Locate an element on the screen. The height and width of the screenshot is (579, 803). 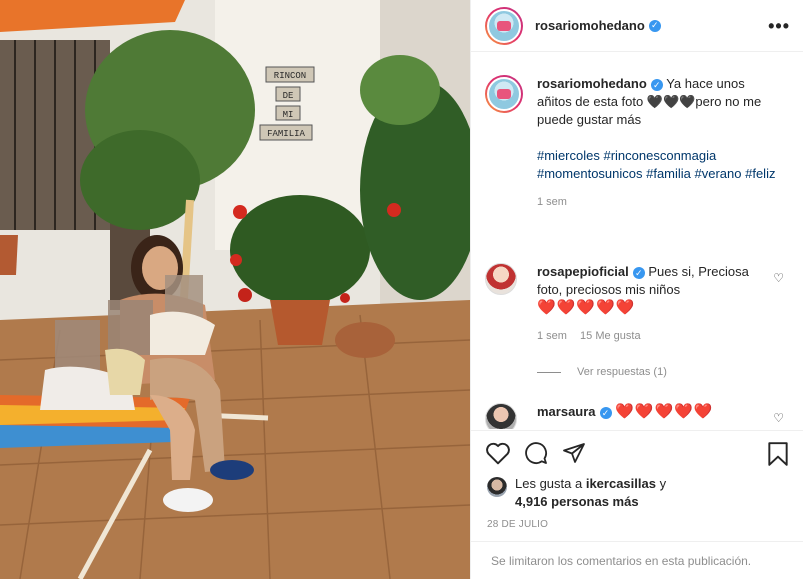
caption-time: 1 sem is located at coordinates (552, 202).